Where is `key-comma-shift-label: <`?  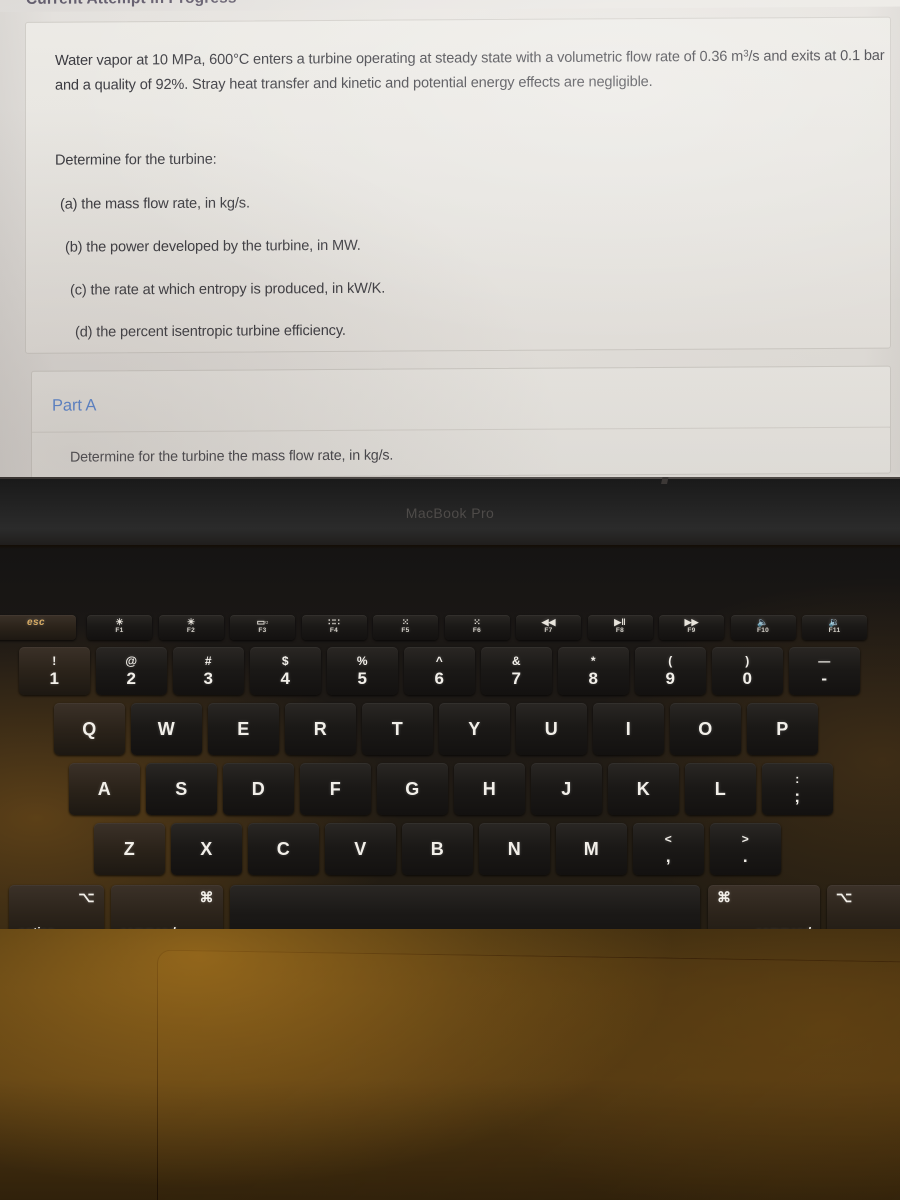 key-comma-shift-label: < is located at coordinates (668, 838).